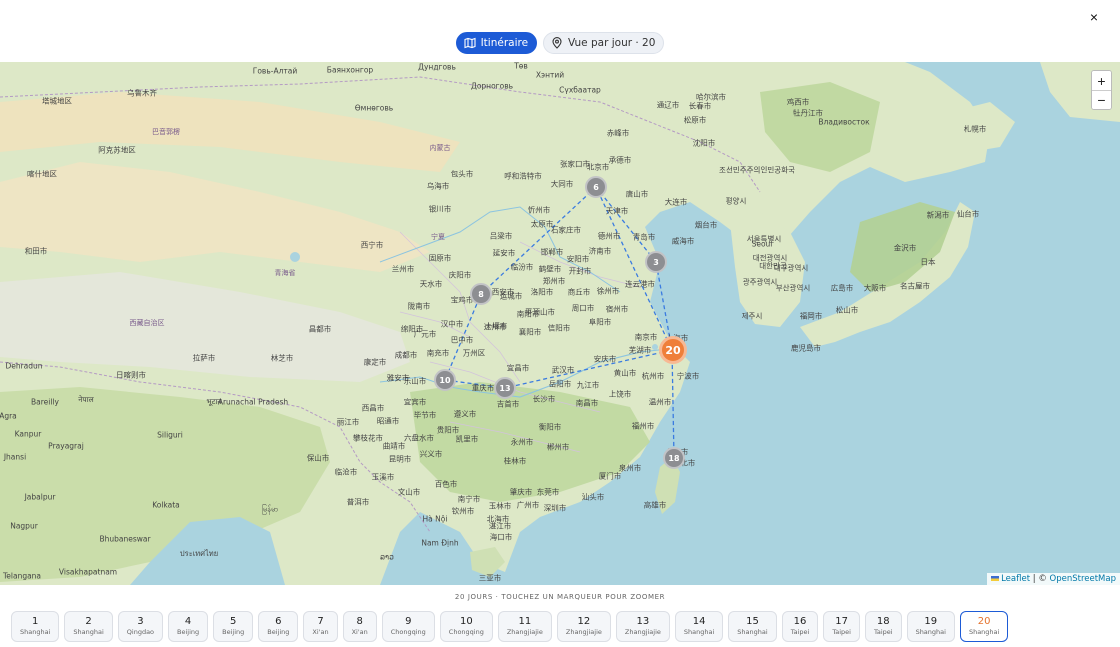  I want to click on day-city: Taipei, so click(800, 632).